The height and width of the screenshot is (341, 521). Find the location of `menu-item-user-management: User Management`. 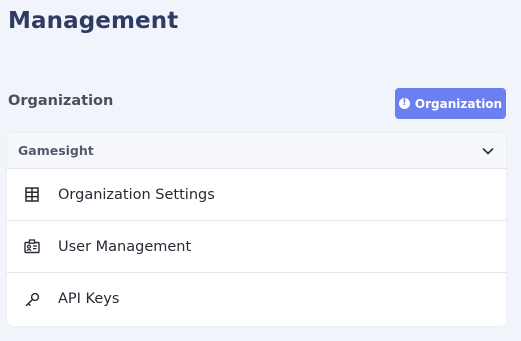

menu-item-user-management: User Management is located at coordinates (256, 247).